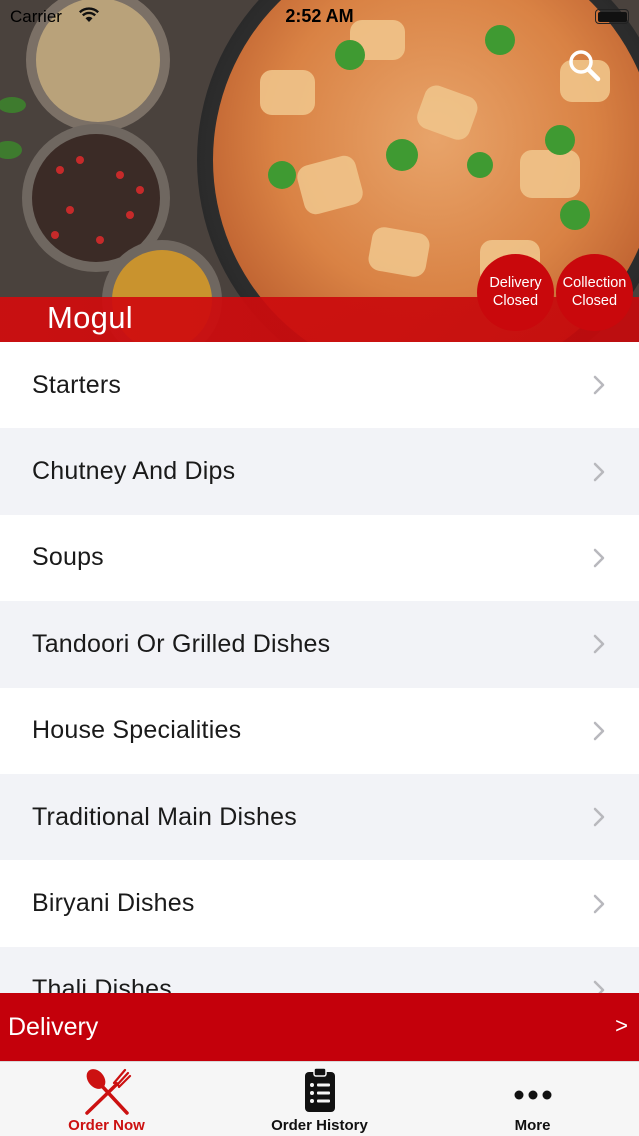 The height and width of the screenshot is (1136, 639). What do you see at coordinates (532, 1095) in the screenshot?
I see `more-dots-icon` at bounding box center [532, 1095].